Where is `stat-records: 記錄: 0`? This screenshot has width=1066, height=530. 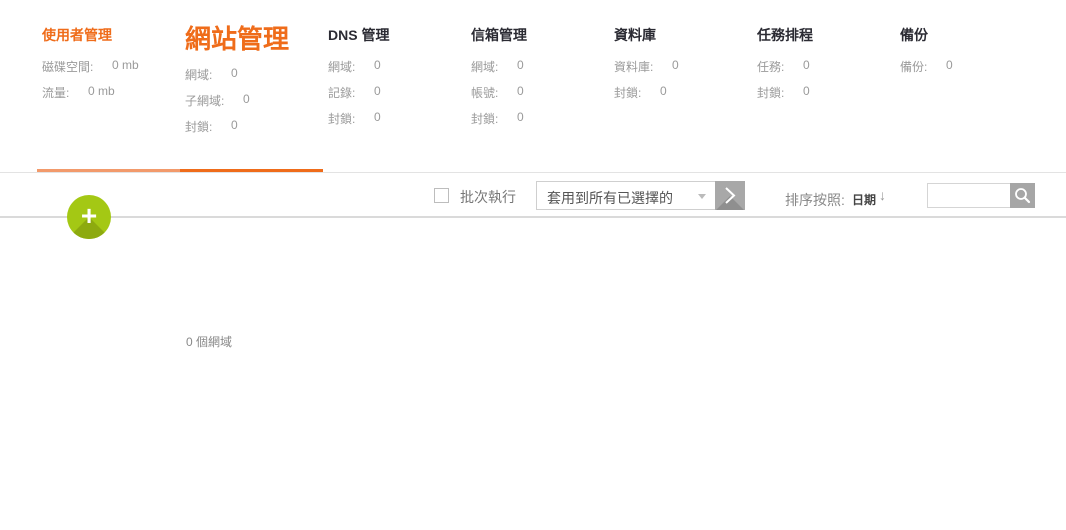
stat-records: 記錄: 0 is located at coordinates (354, 92).